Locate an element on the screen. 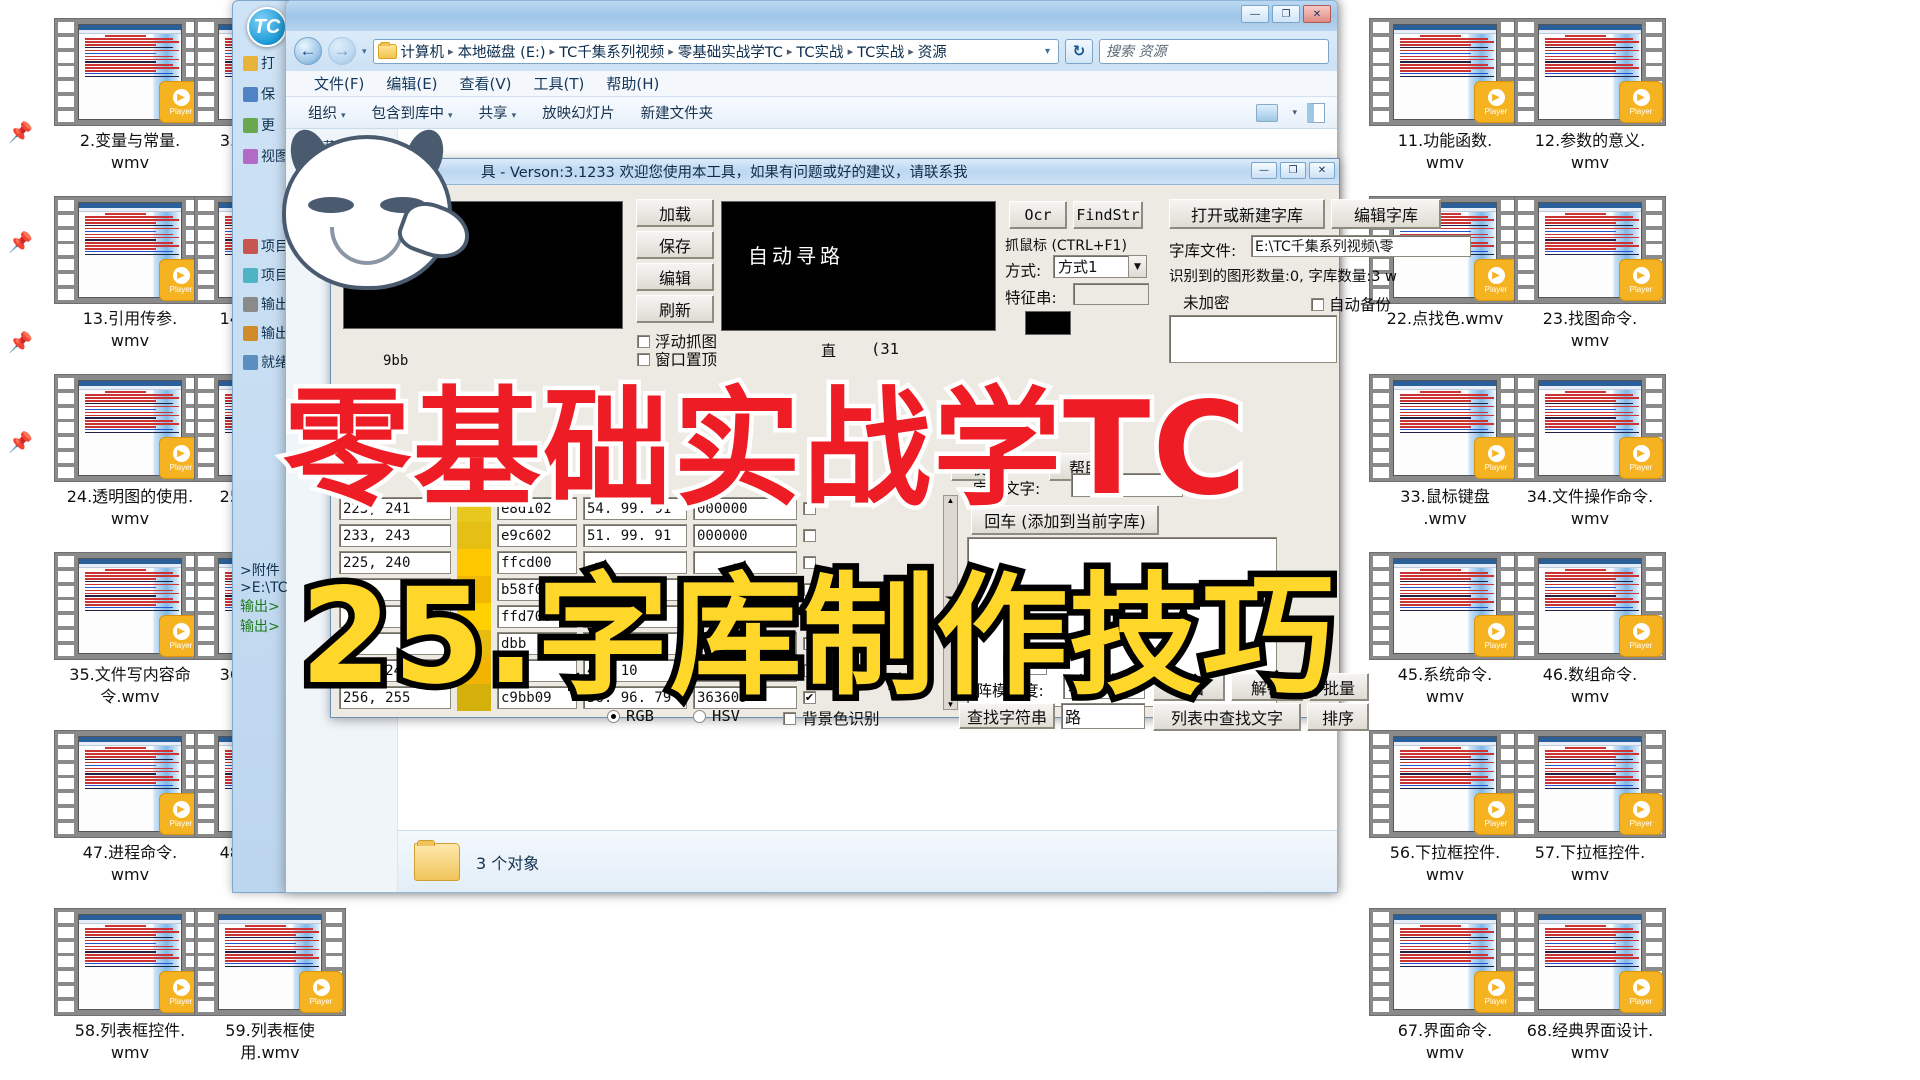 This screenshot has height=1080, width=1920. tc-output-line: >E:\TC is located at coordinates (264, 588).